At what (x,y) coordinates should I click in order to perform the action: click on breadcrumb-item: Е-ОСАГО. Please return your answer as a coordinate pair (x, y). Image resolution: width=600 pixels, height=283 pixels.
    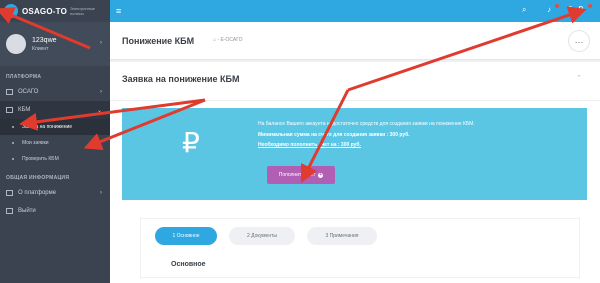
    Looking at the image, I should click on (231, 40).